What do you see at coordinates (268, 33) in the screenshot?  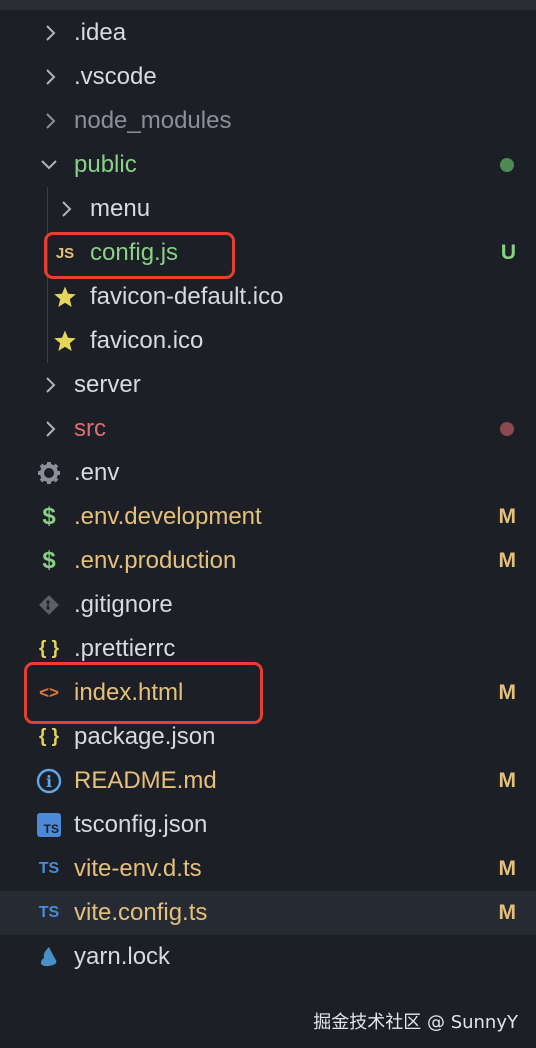 I see `tree-item-idea: .idea` at bounding box center [268, 33].